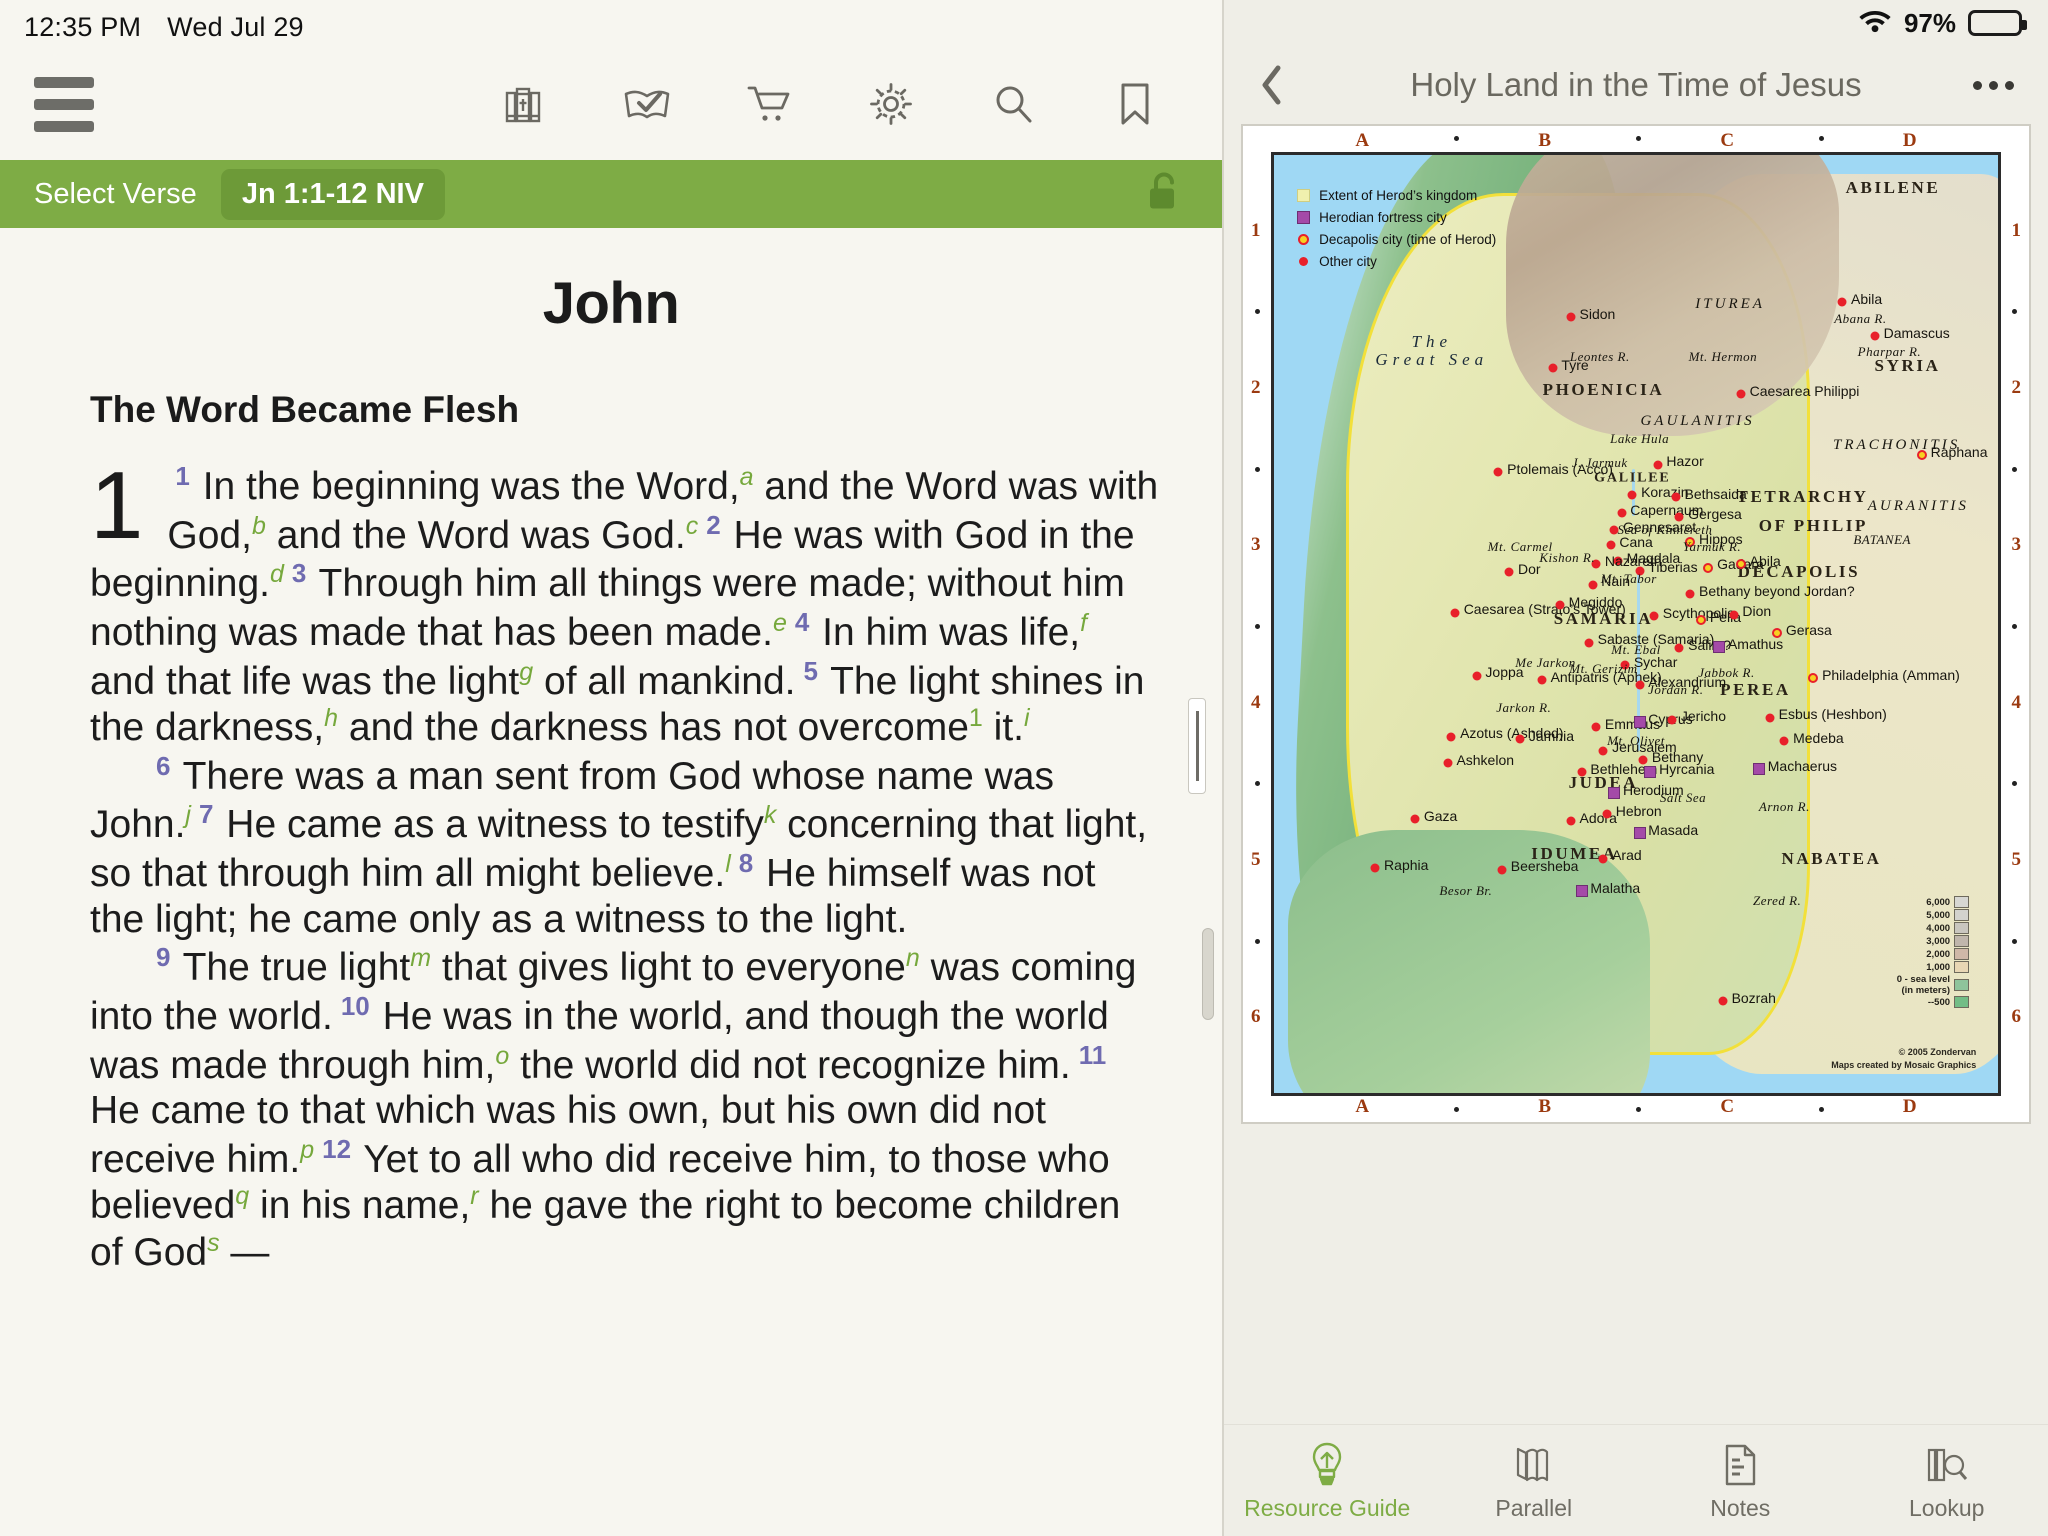 Image resolution: width=2048 pixels, height=1536 pixels. Describe the element at coordinates (1715, 514) in the screenshot. I see `city-label: Gergesa` at that location.